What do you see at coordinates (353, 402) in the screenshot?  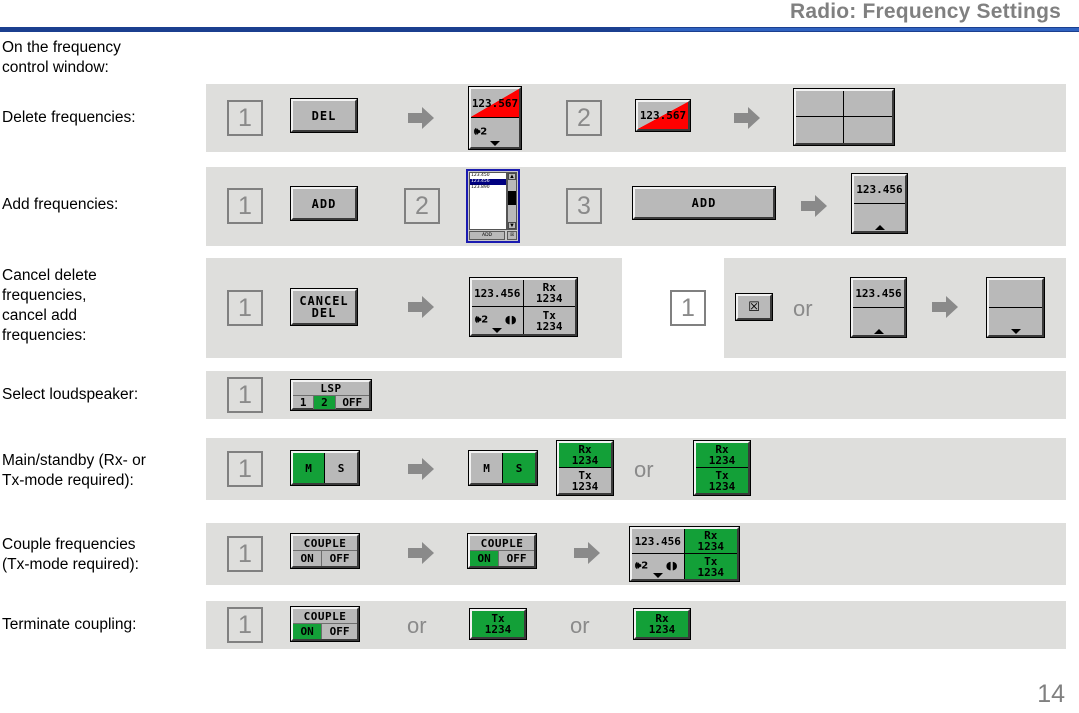 I see `lsp-segment-off: OFF` at bounding box center [353, 402].